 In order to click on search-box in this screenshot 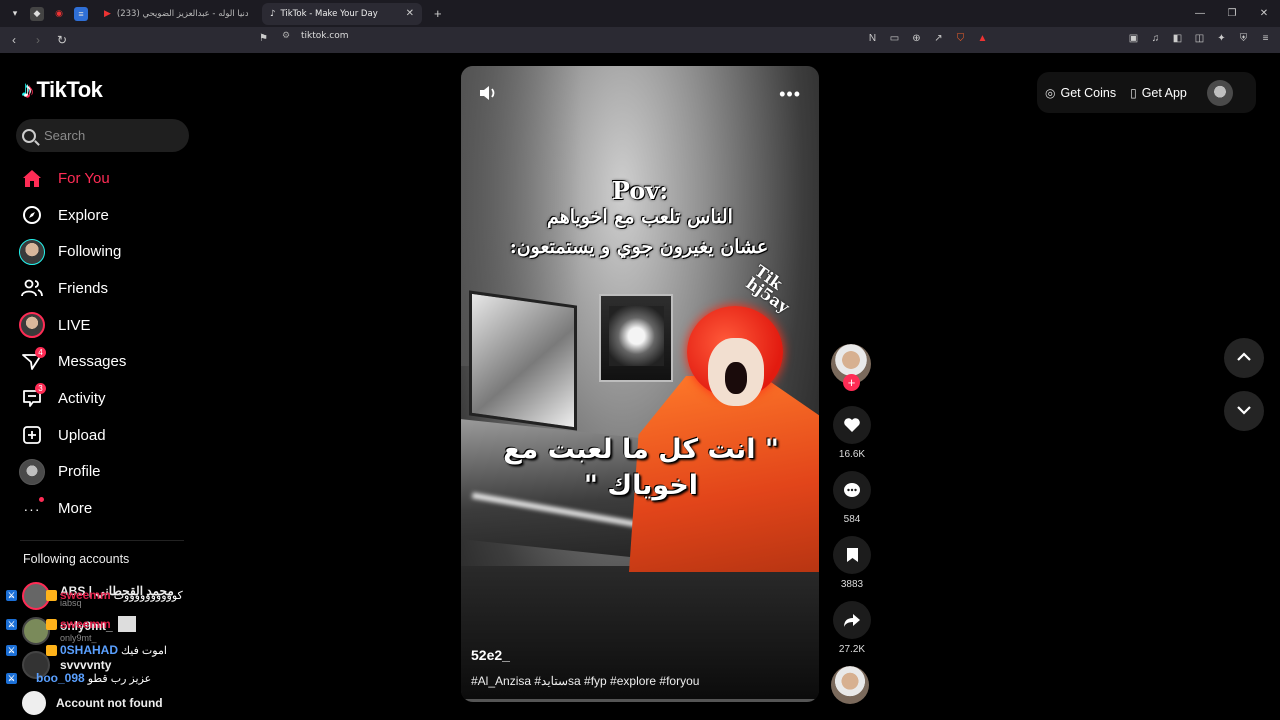, I will do `click(102, 135)`.